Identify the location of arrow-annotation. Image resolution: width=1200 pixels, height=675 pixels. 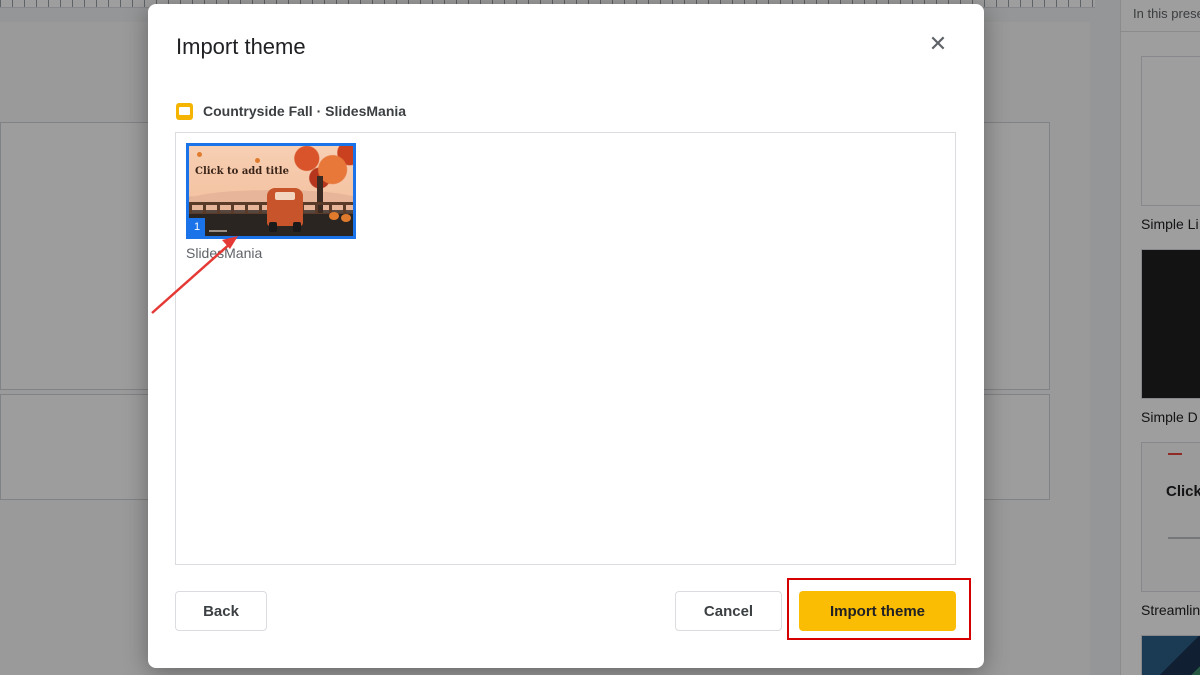
(194, 275).